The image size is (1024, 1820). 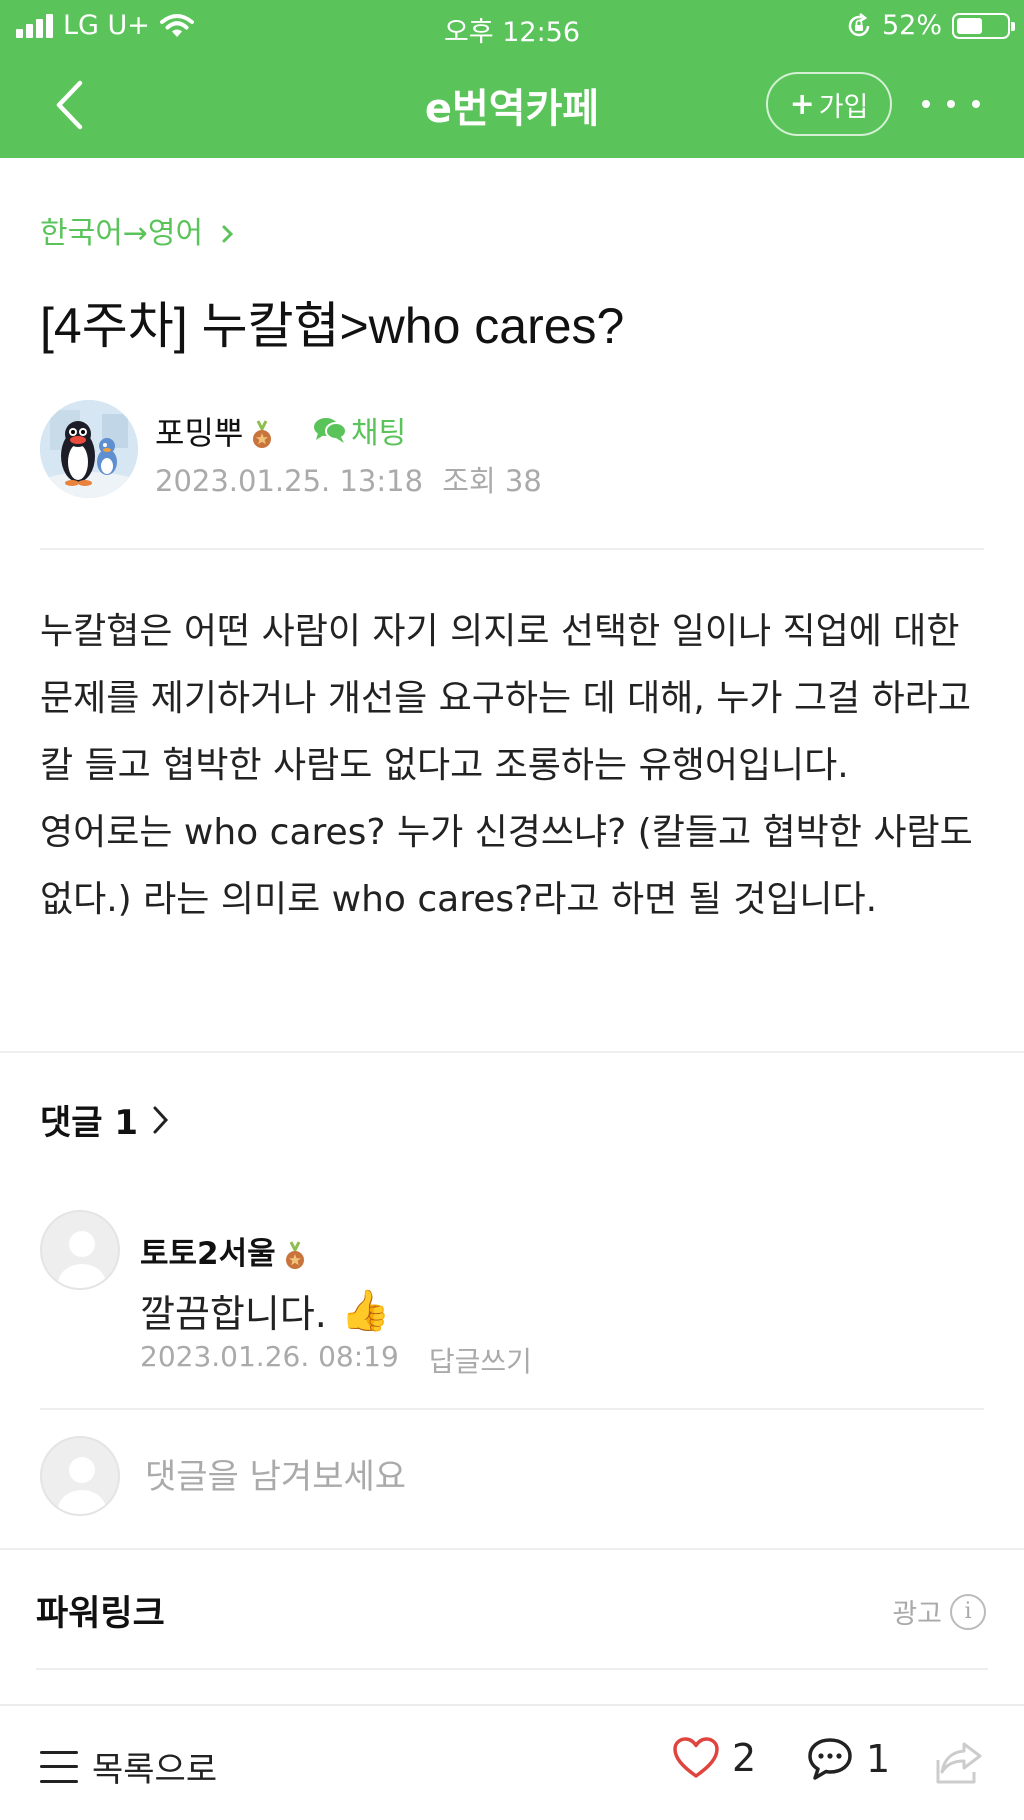 I want to click on comment-count: 1, so click(x=878, y=1759).